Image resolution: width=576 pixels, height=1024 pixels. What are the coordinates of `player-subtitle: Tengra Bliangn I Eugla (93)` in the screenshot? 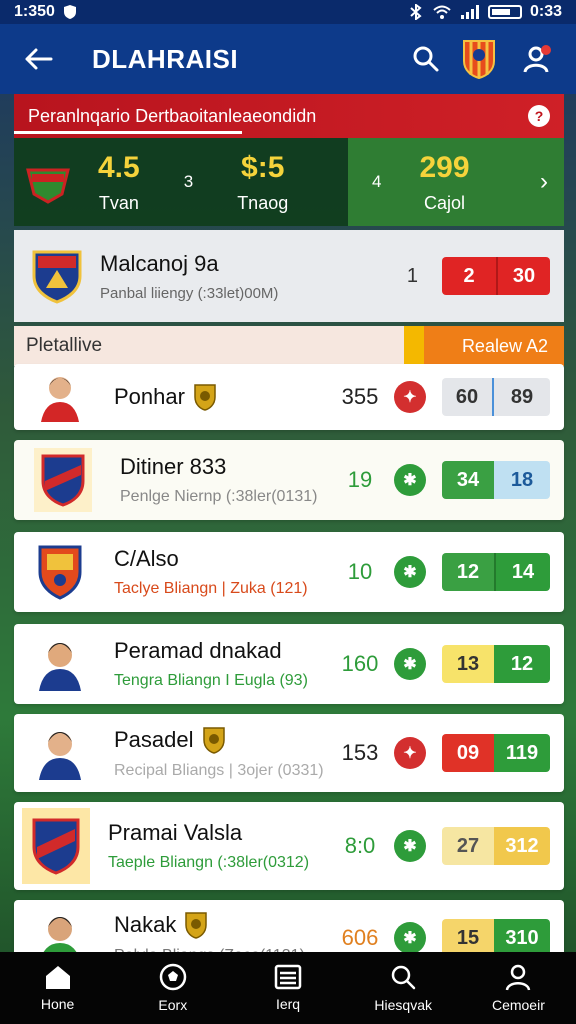 It's located at (211, 680).